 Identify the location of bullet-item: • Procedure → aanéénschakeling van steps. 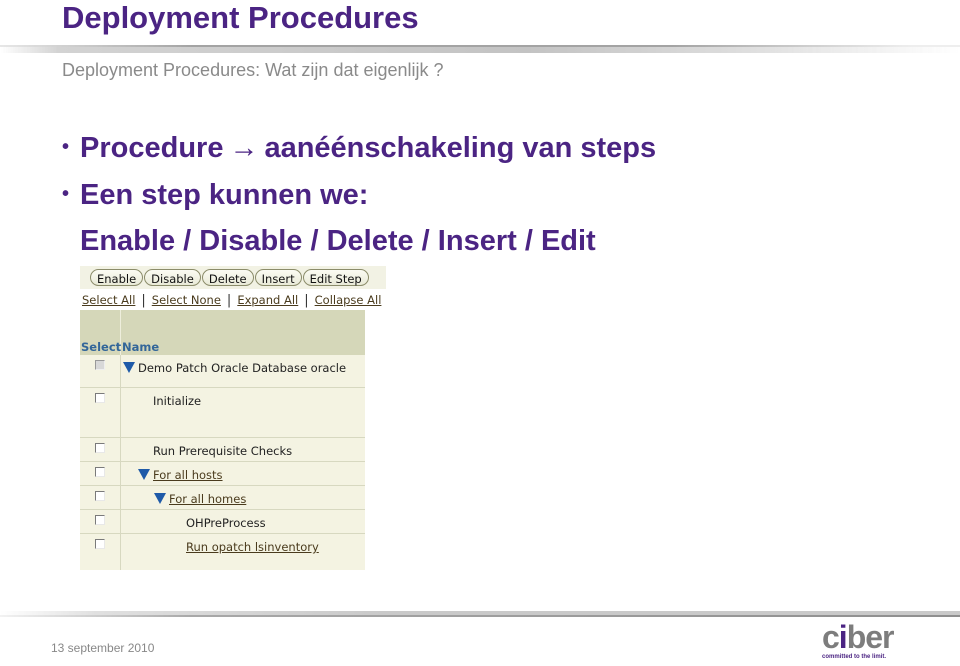
(359, 147).